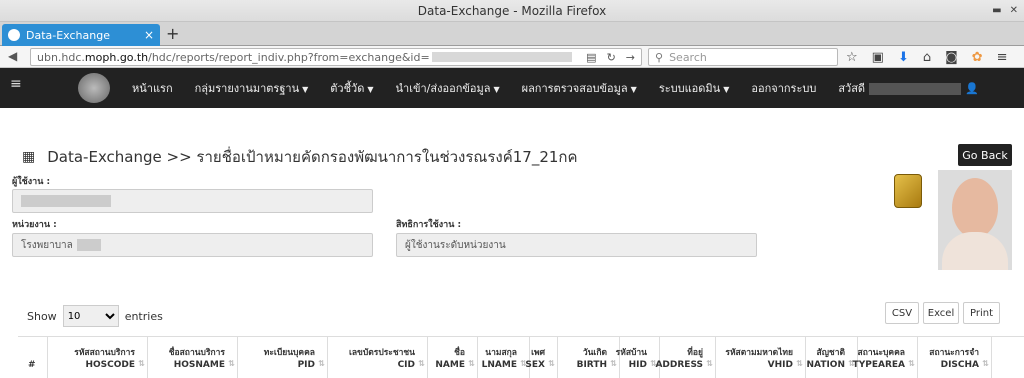 This screenshot has width=1024, height=378. I want to click on url-actions: ▤ ↻ →, so click(610, 57).